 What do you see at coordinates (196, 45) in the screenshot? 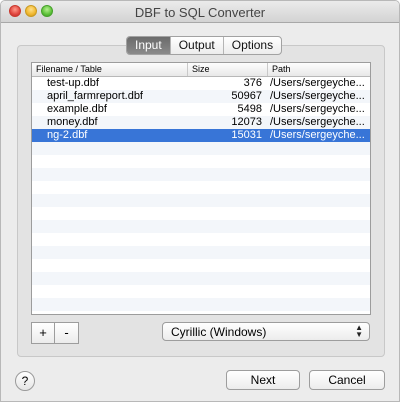
I see `tab-output: Output` at bounding box center [196, 45].